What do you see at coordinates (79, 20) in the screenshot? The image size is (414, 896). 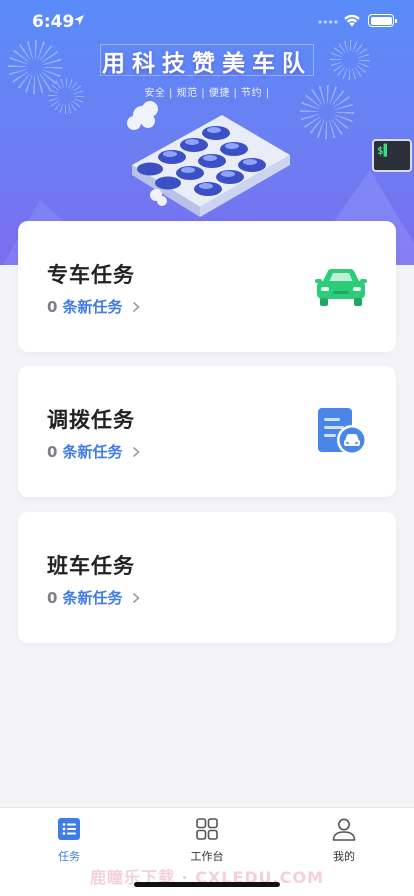 I see `location-arrow-icon` at bounding box center [79, 20].